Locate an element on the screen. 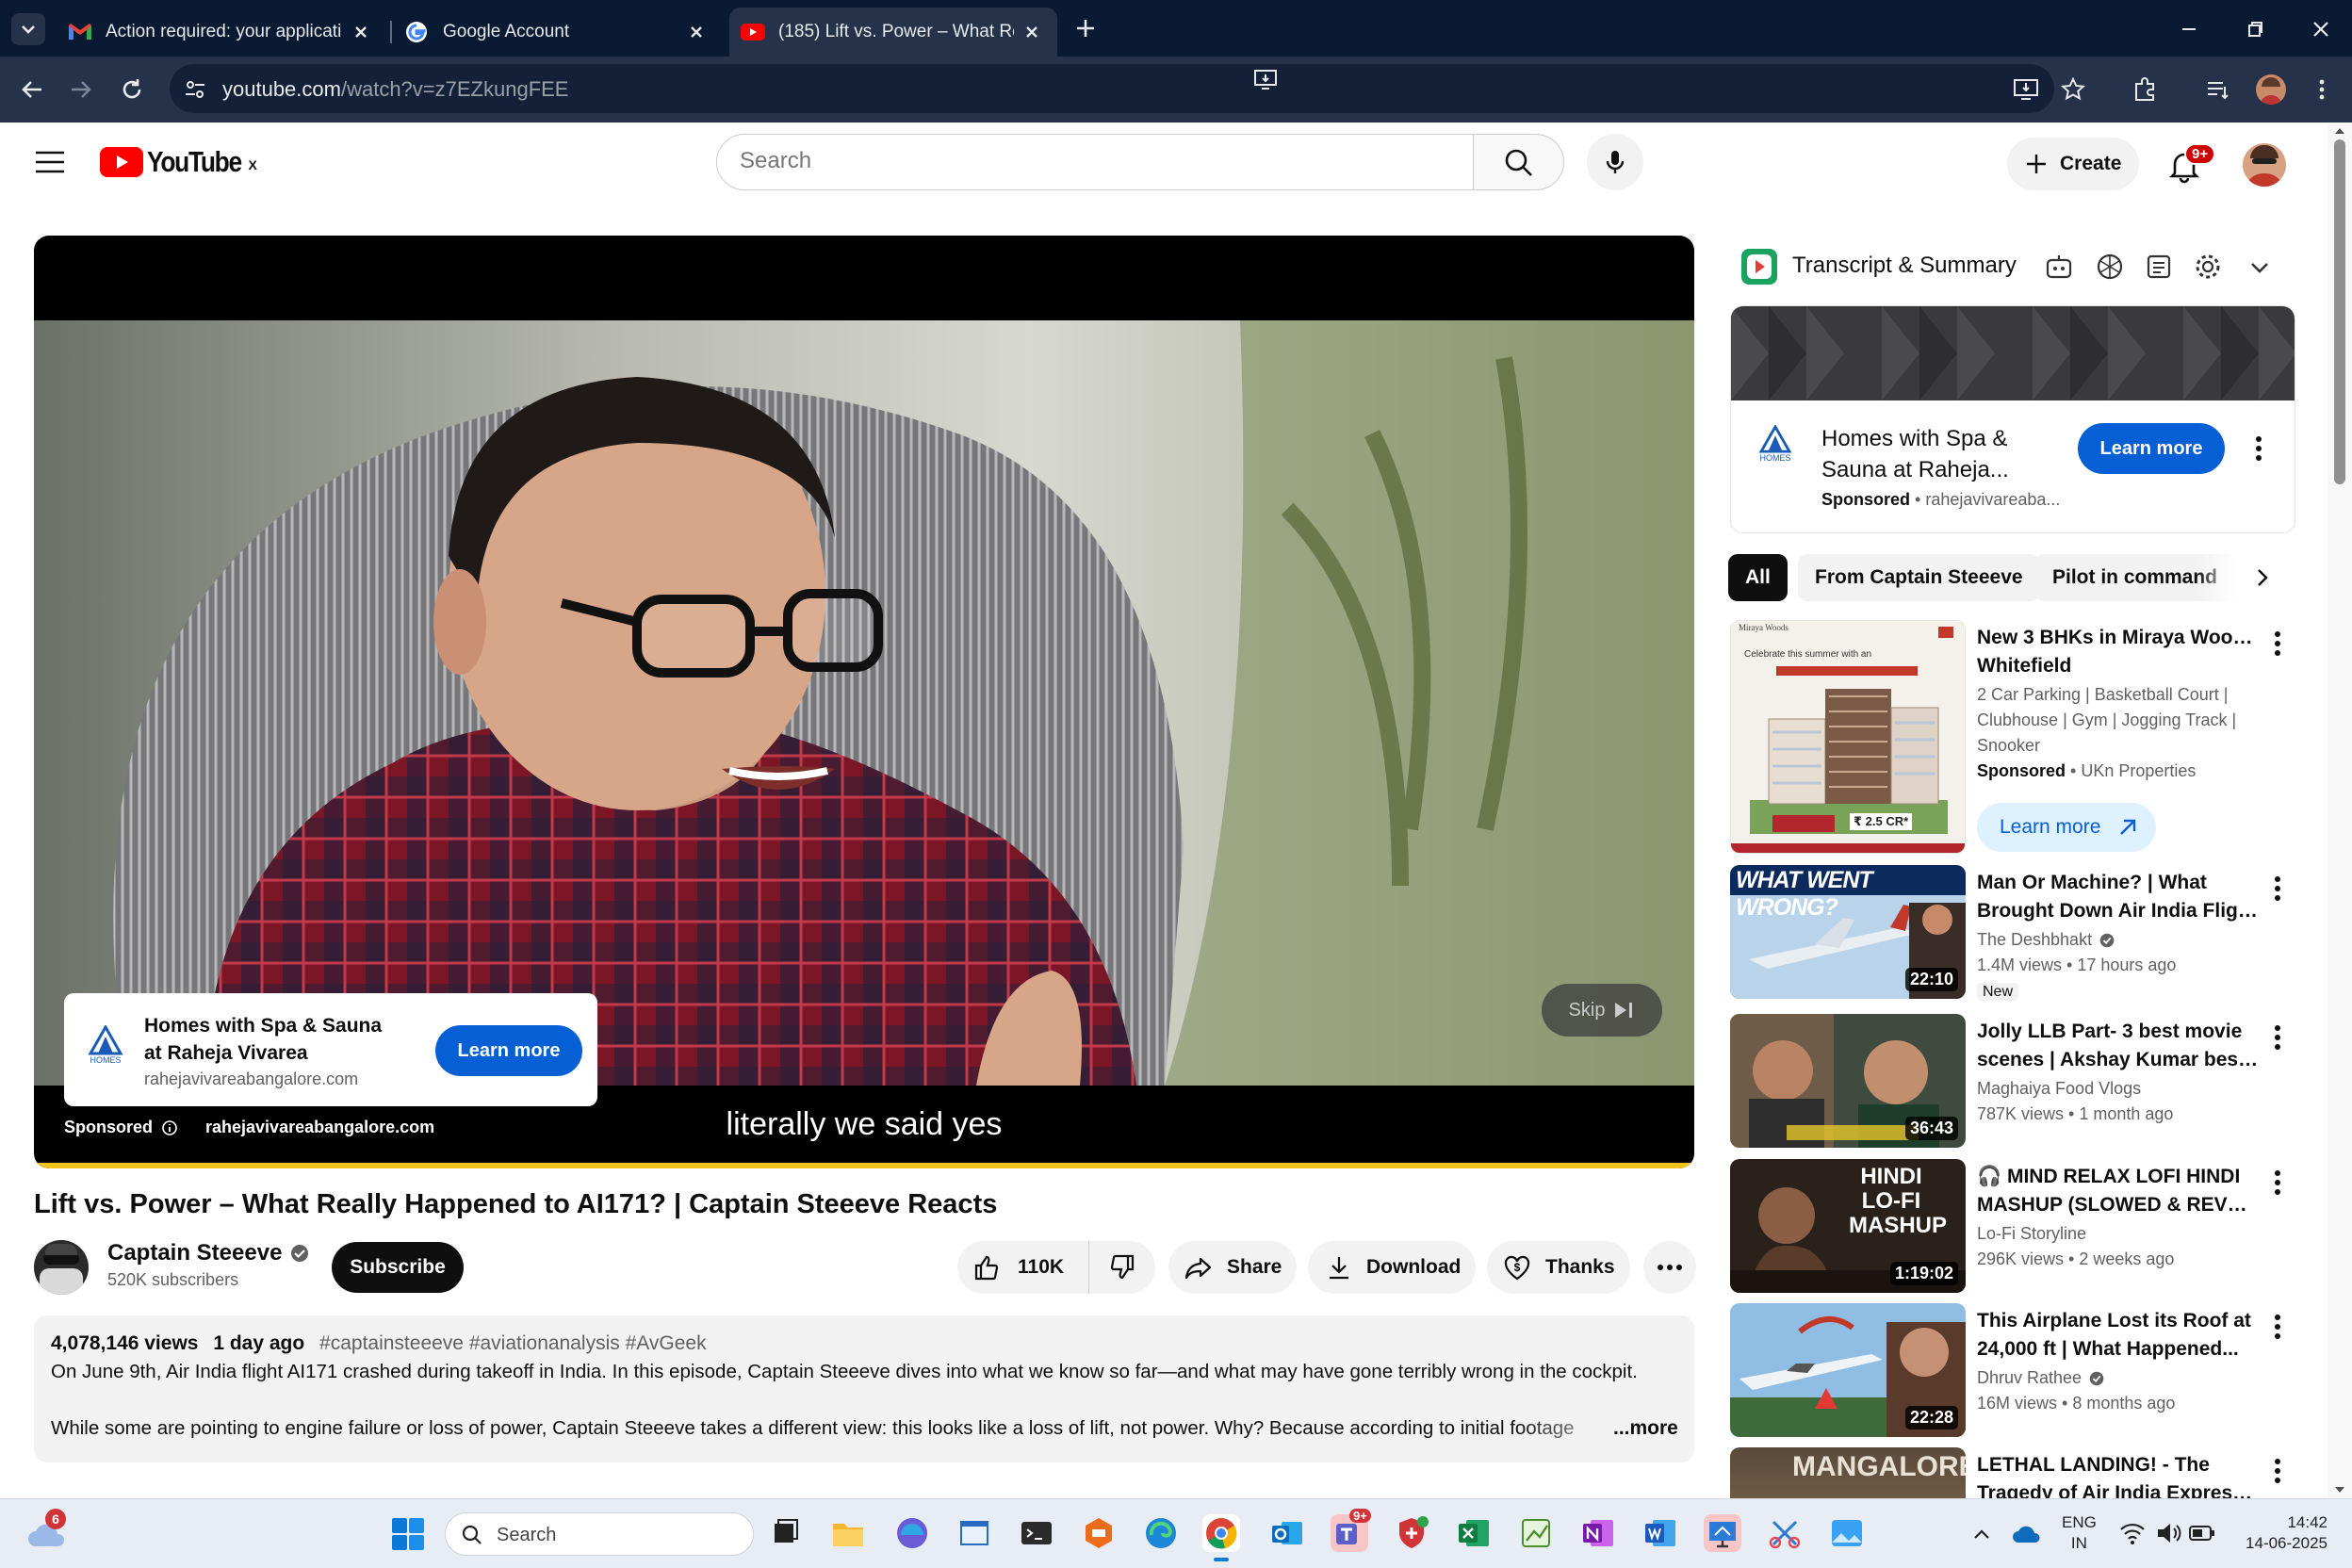 The width and height of the screenshot is (2352, 1568). weather-widget: 6 is located at coordinates (47, 1532).